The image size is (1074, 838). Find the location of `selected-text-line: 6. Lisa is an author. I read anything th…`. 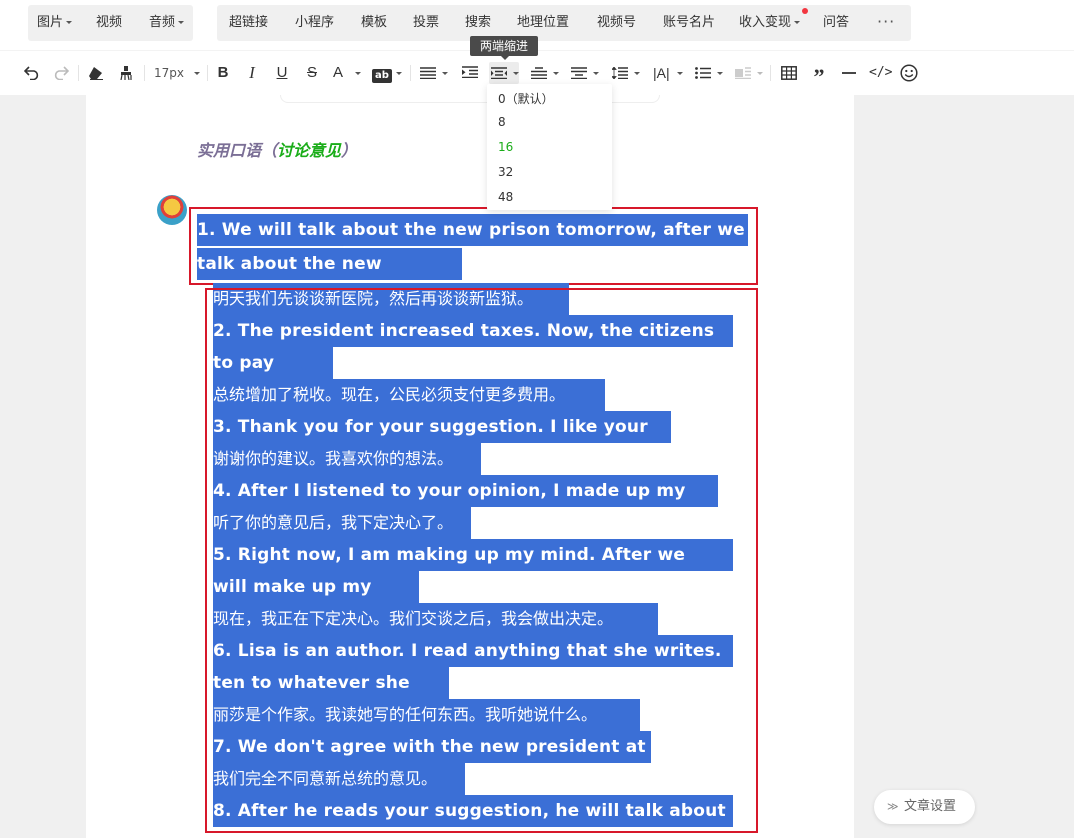

selected-text-line: 6. Lisa is an author. I read anything th… is located at coordinates (473, 664).